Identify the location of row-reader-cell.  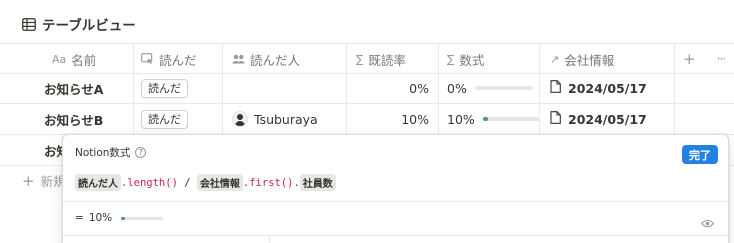
(285, 88).